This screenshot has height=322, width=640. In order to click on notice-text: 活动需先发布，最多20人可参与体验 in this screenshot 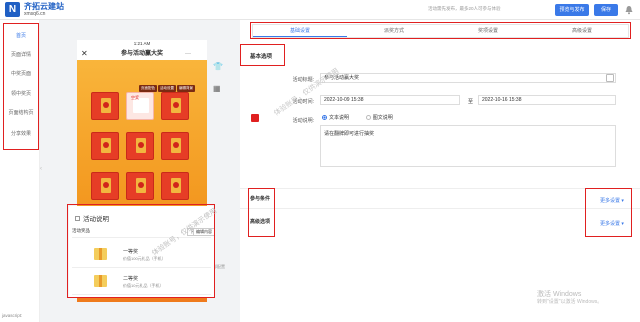, I will do `click(464, 8)`.